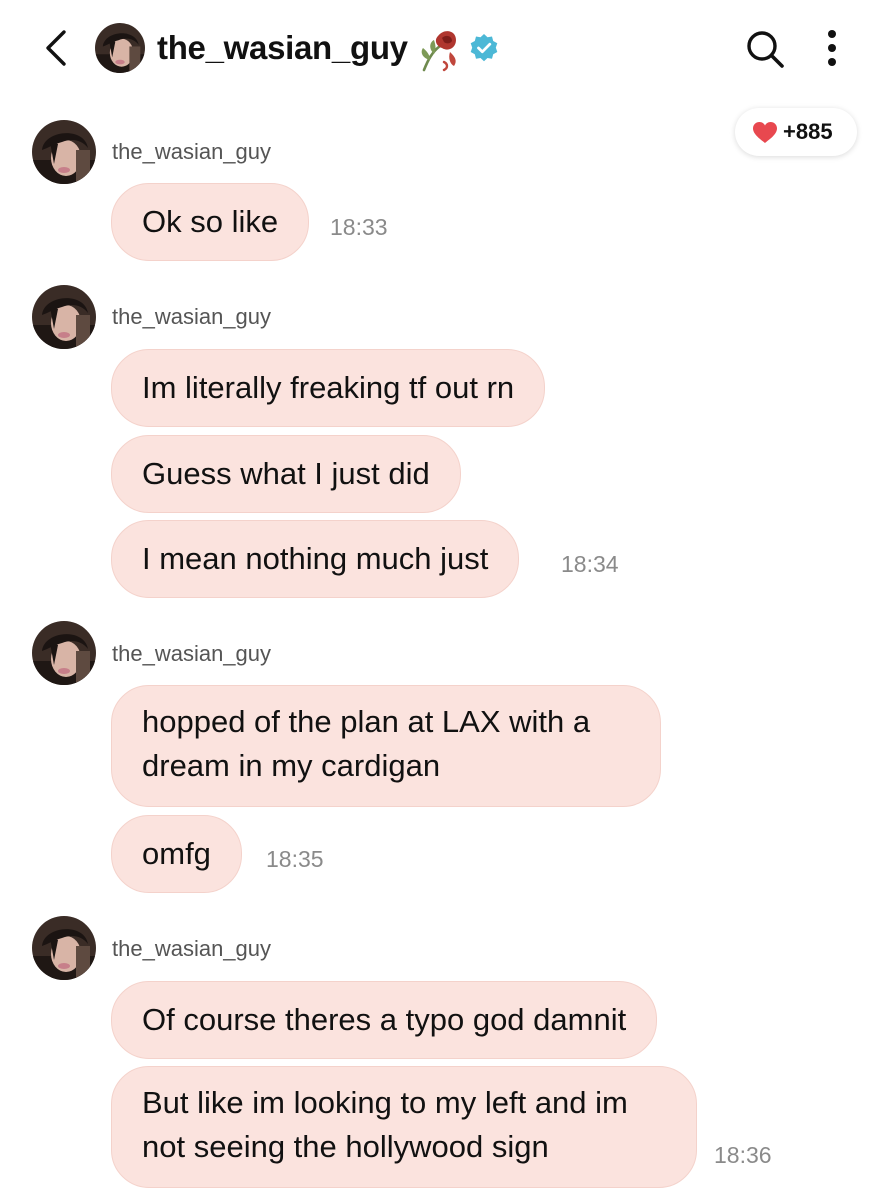  I want to click on message-bubble: Guess what I just did, so click(286, 474).